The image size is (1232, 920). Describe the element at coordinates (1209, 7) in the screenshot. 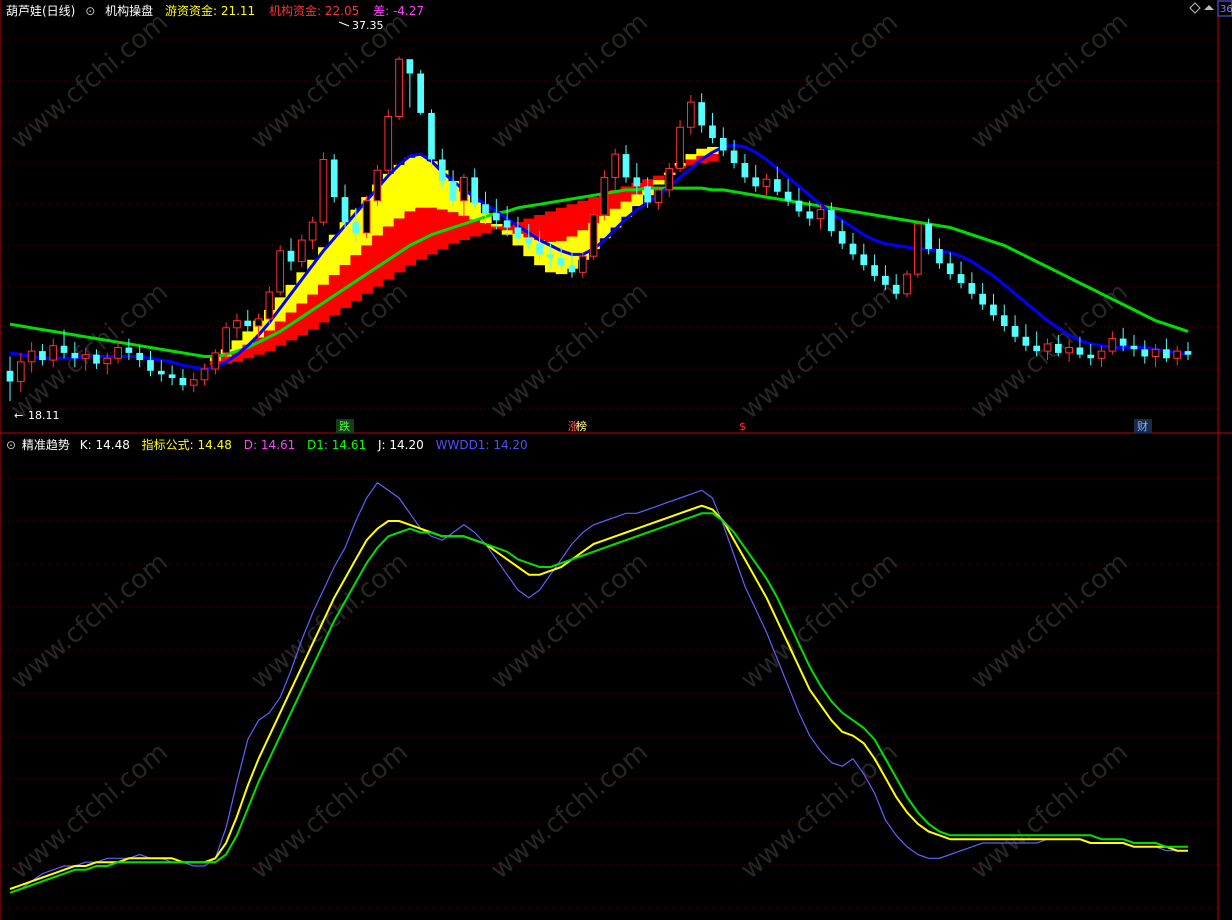

I see `triangle-up-icon` at that location.